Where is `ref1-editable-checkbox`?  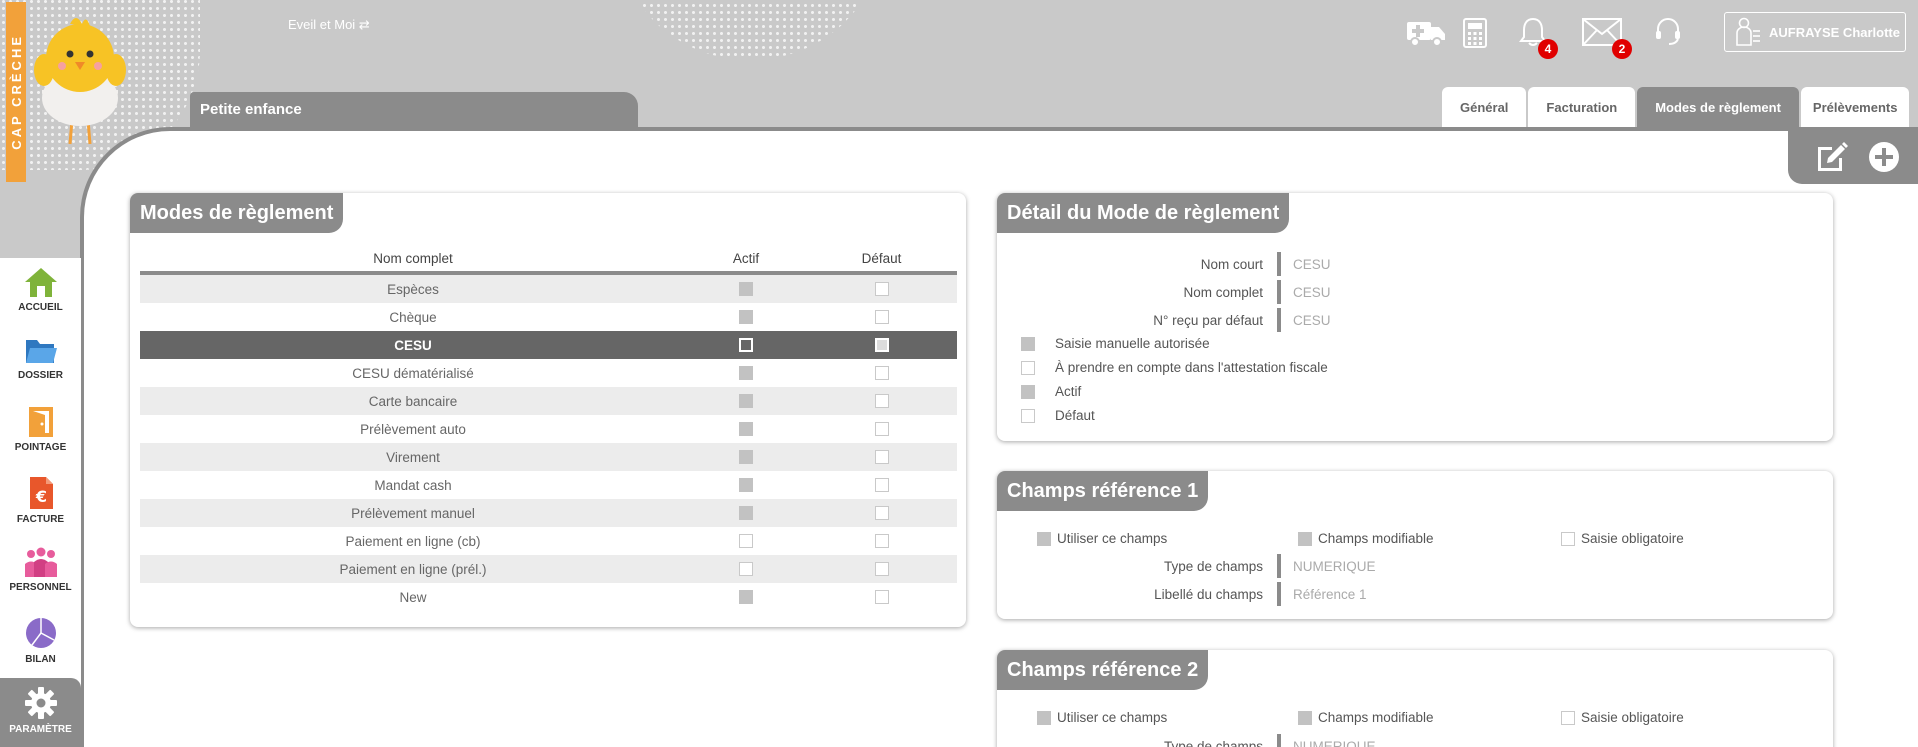 ref1-editable-checkbox is located at coordinates (1305, 538).